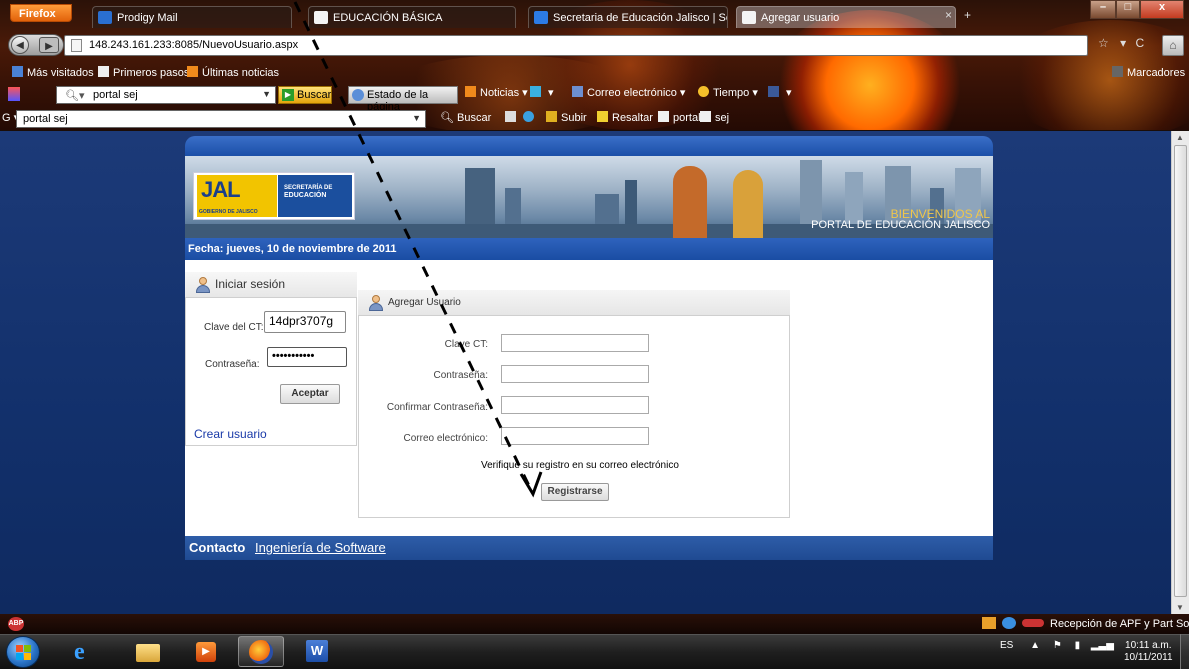  Describe the element at coordinates (1033, 623) in the screenshot. I see `ribbon-icon` at that location.